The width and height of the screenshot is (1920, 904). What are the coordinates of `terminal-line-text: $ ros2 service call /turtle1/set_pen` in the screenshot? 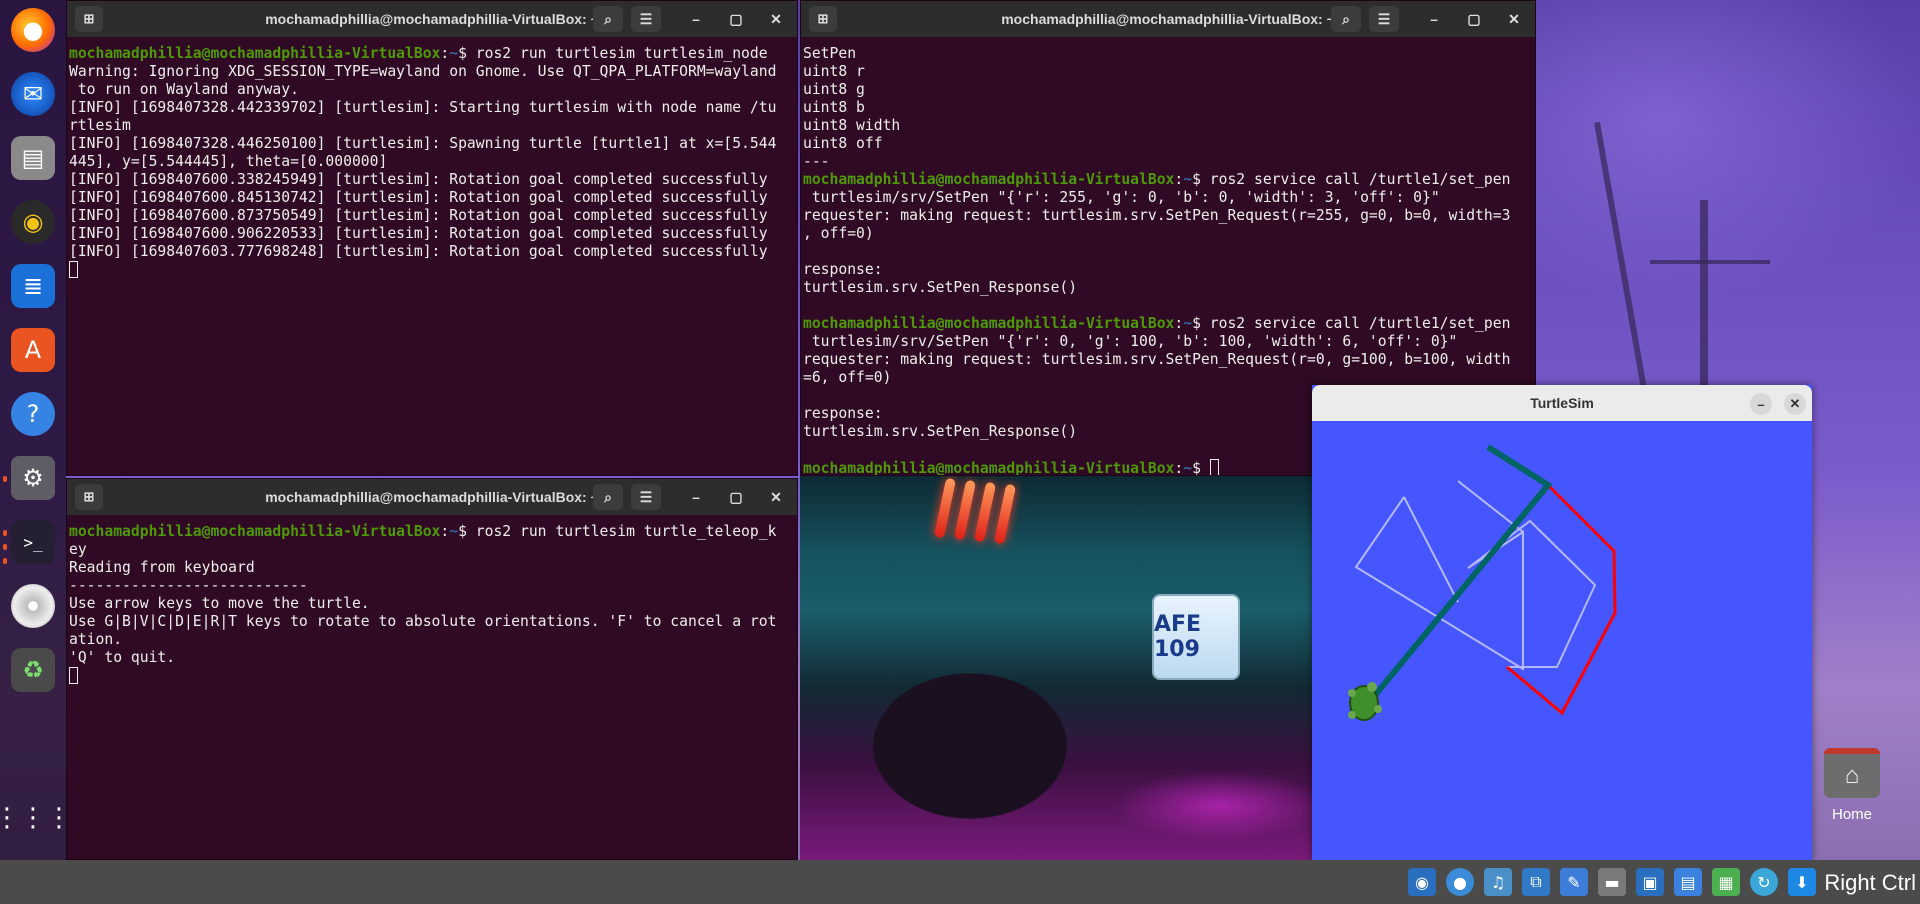 It's located at (1351, 323).